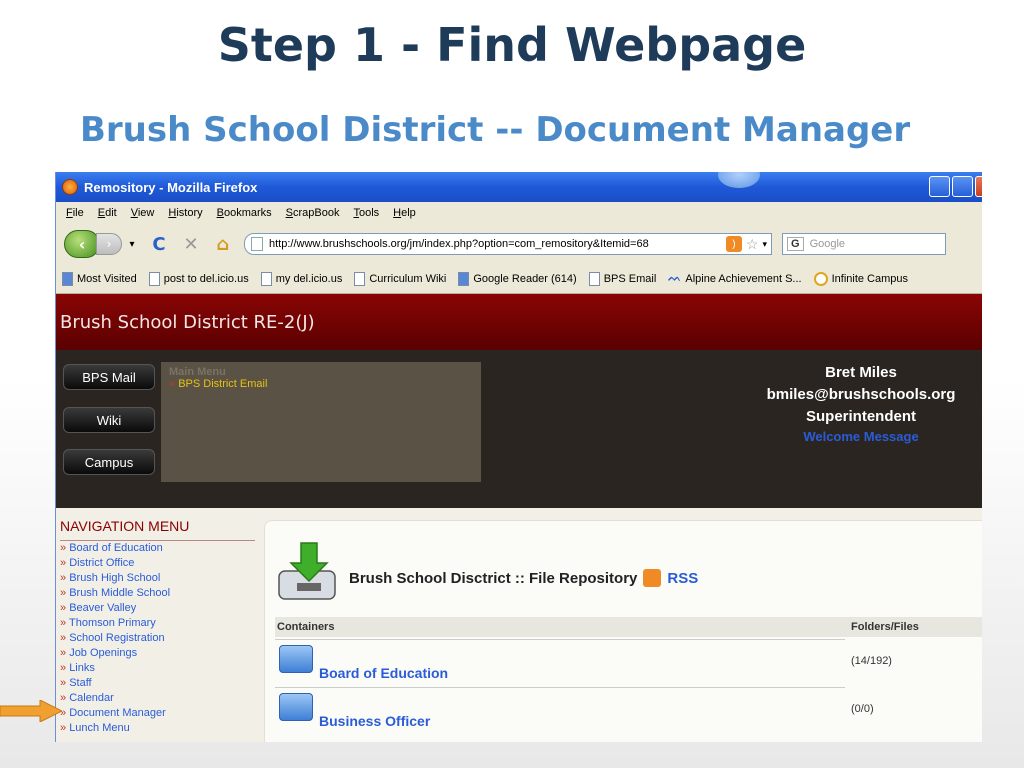 The width and height of the screenshot is (1024, 768). What do you see at coordinates (70, 187) in the screenshot?
I see `firefox-icon` at bounding box center [70, 187].